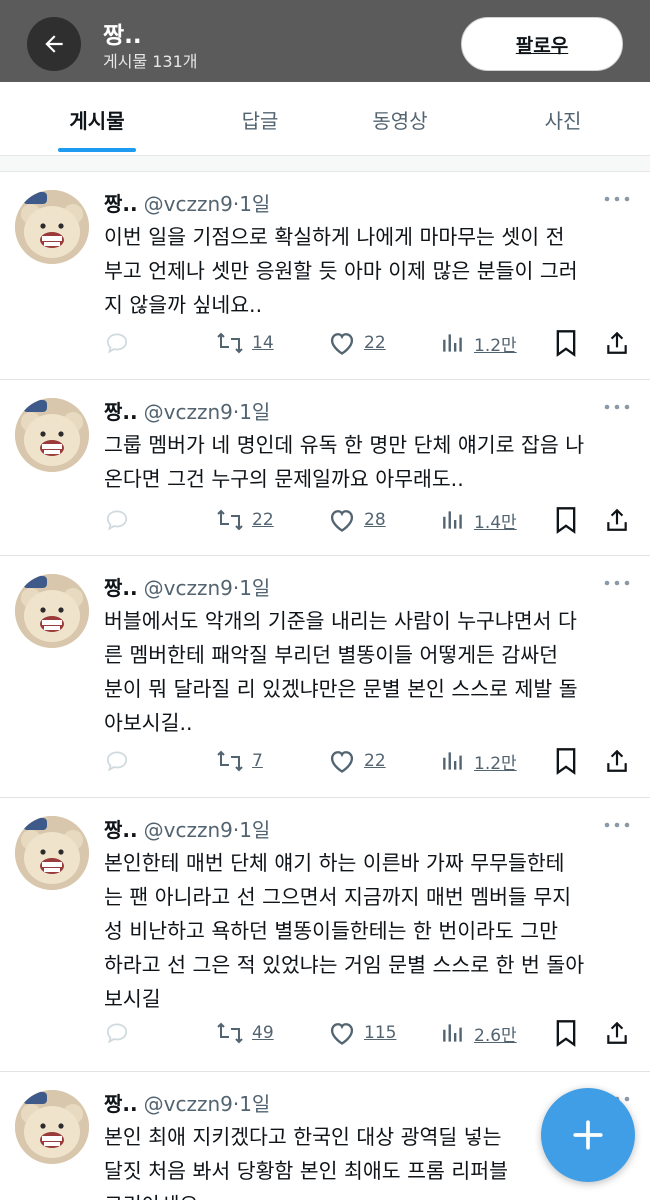 This screenshot has width=650, height=1200. I want to click on tab-posts: 게시물, so click(97, 119).